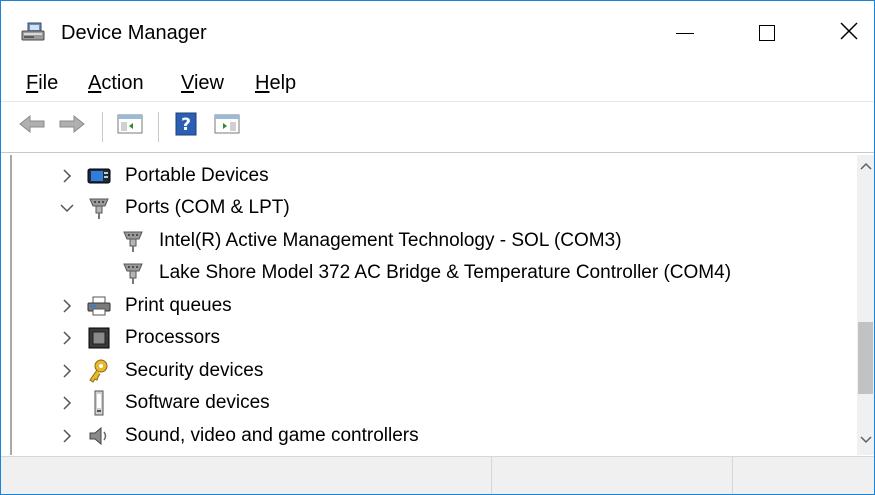  I want to click on close-button, so click(846, 33).